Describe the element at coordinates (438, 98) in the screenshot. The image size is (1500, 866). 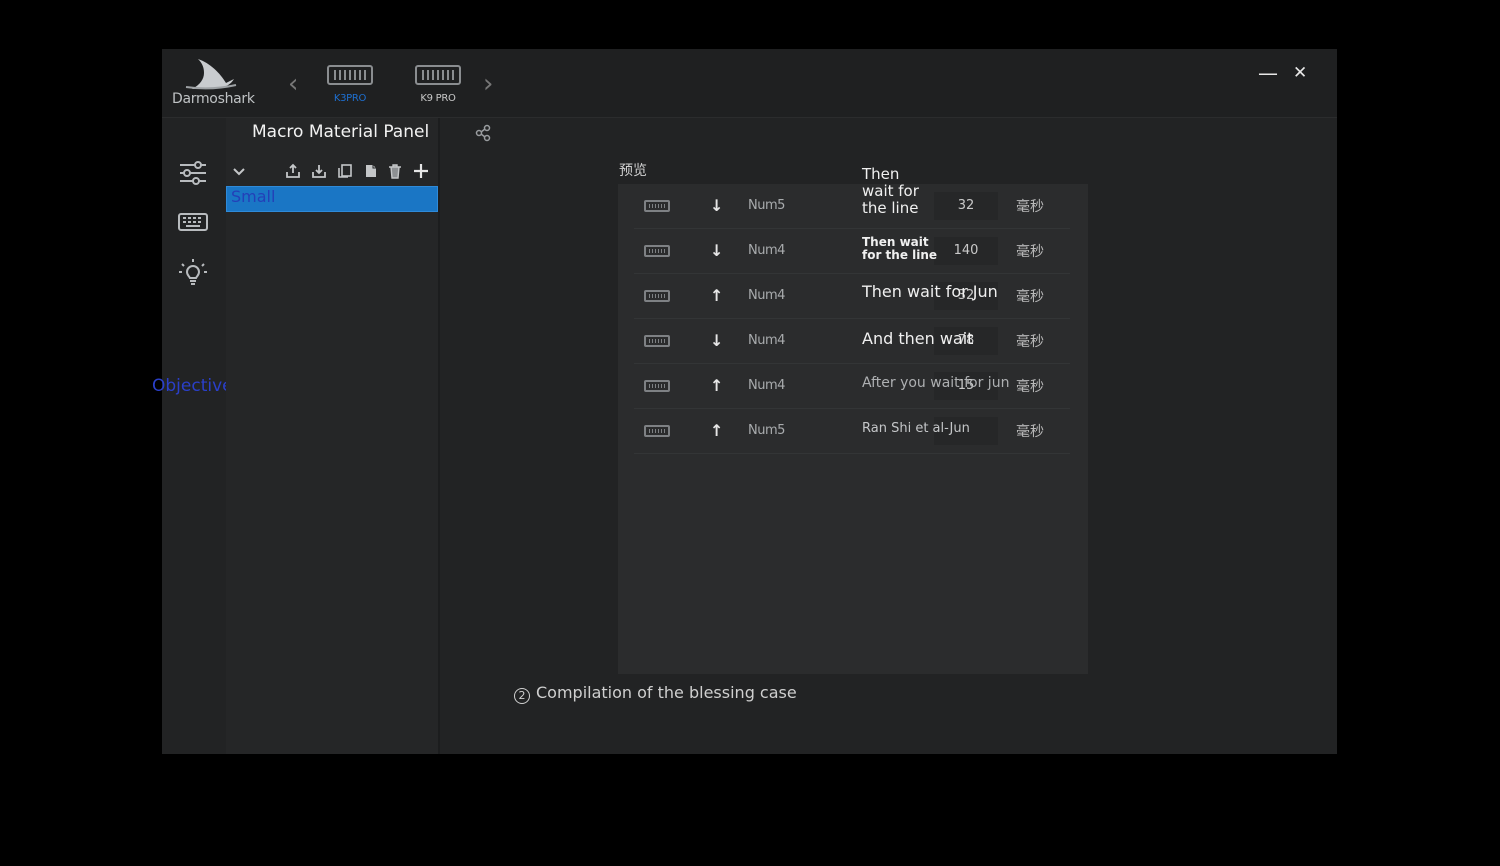
I see `device-label: K9 PRO` at that location.